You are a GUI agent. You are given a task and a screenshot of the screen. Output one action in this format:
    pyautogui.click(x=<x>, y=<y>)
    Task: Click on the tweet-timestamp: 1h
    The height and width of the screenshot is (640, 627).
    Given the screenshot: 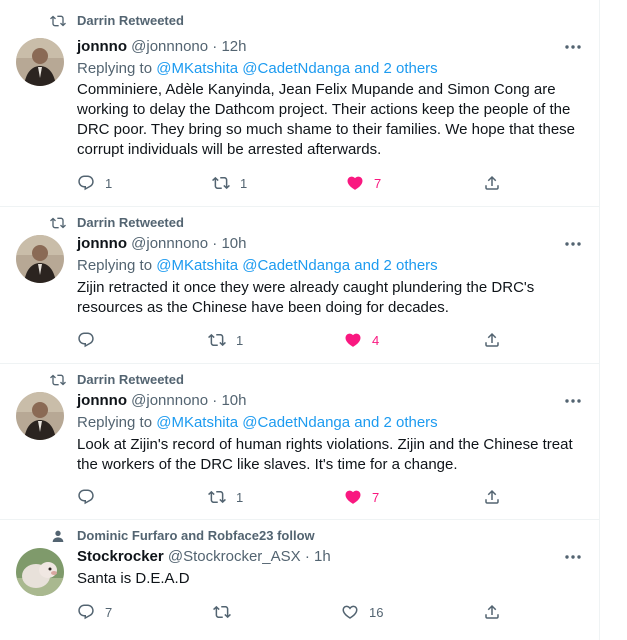 What is the action you would take?
    pyautogui.click(x=322, y=556)
    